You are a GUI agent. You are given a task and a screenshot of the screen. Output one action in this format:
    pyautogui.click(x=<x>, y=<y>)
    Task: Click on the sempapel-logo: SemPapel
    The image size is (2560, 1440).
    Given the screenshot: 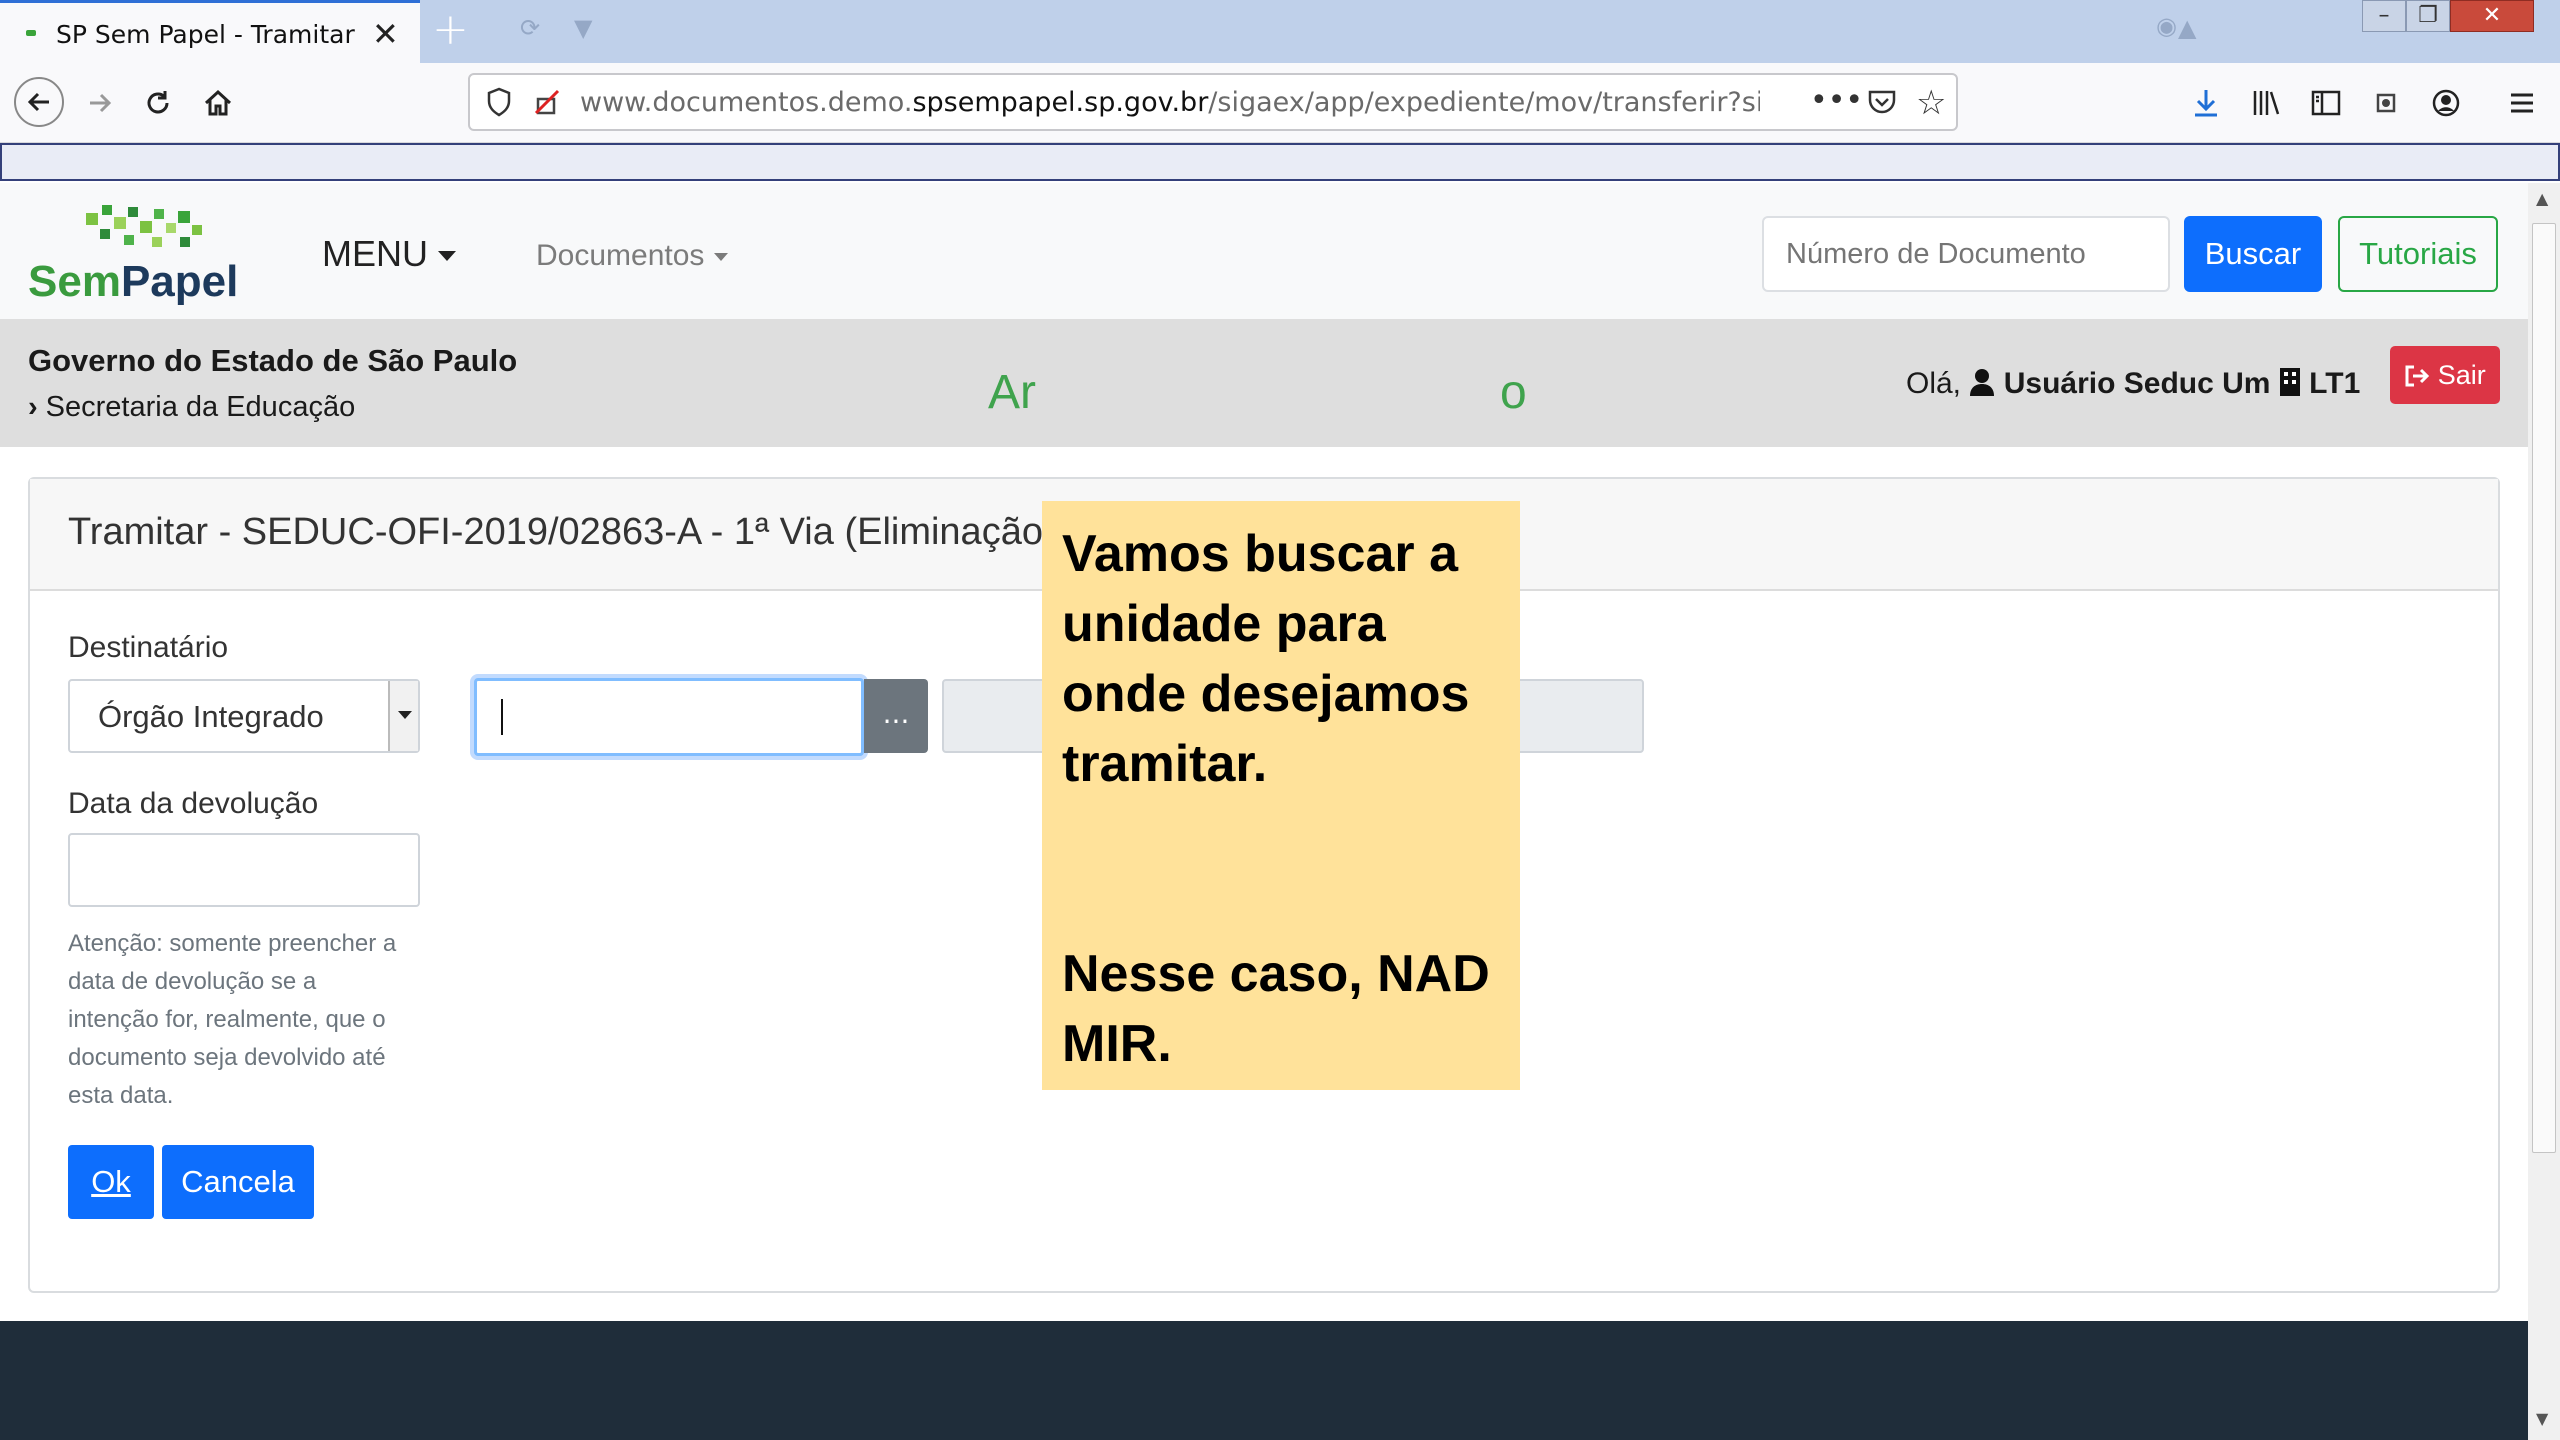 What is the action you would take?
    pyautogui.click(x=138, y=258)
    